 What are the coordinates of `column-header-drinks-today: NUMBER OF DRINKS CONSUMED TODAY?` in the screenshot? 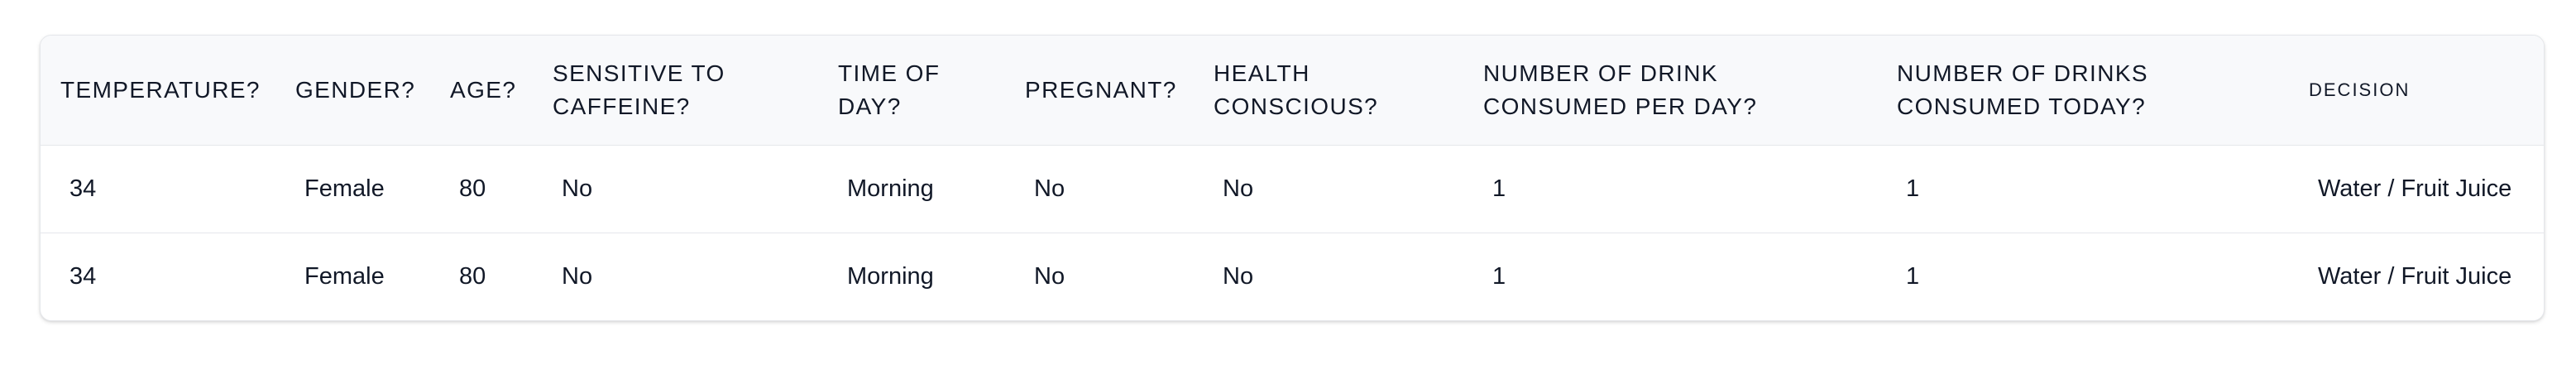 It's located at (2083, 90).